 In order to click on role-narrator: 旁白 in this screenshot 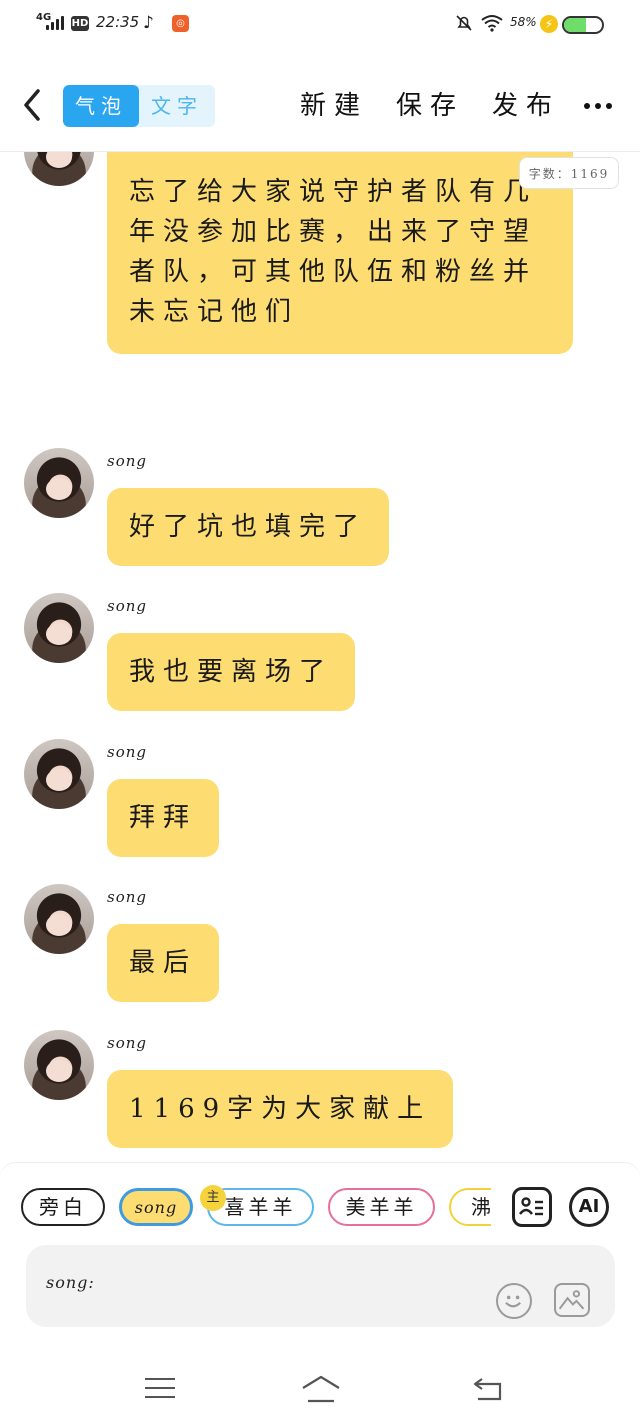, I will do `click(63, 1207)`.